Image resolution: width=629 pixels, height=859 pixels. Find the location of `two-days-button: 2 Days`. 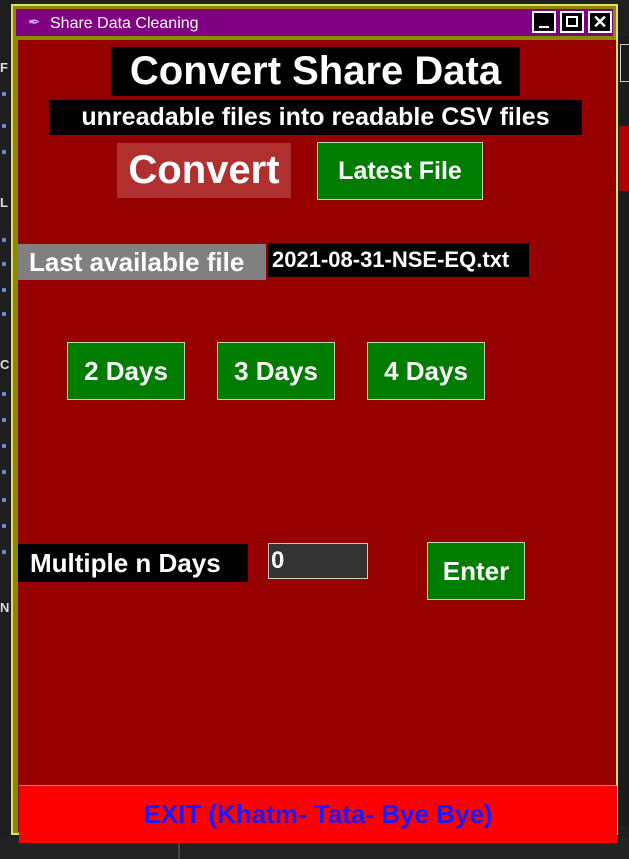

two-days-button: 2 Days is located at coordinates (126, 371).